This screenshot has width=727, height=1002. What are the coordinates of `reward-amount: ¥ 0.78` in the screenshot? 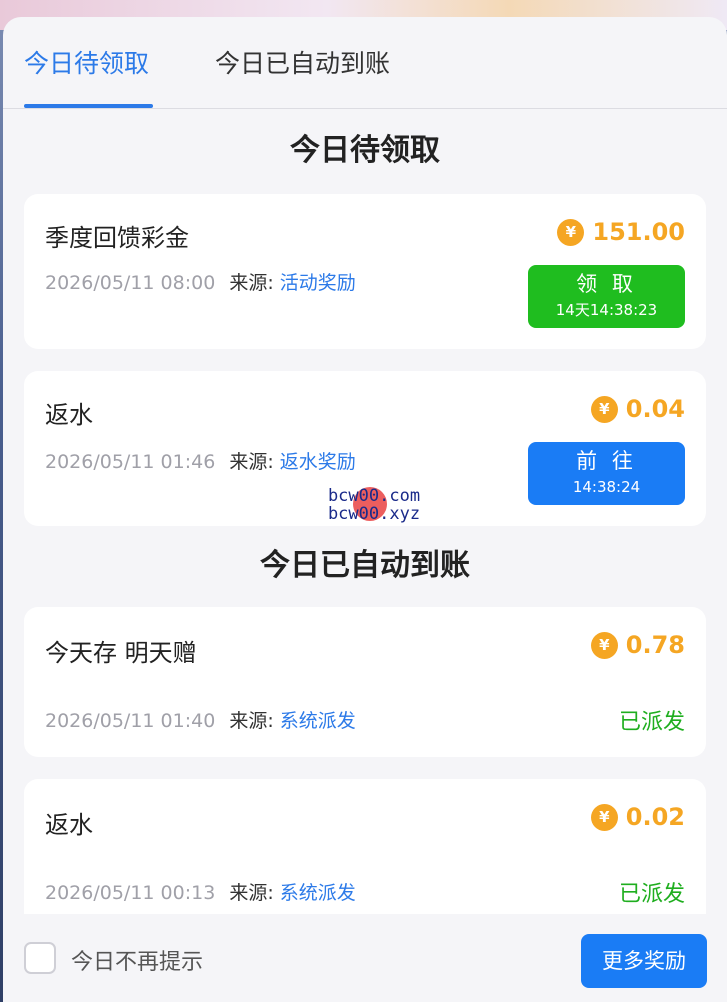 It's located at (637, 645).